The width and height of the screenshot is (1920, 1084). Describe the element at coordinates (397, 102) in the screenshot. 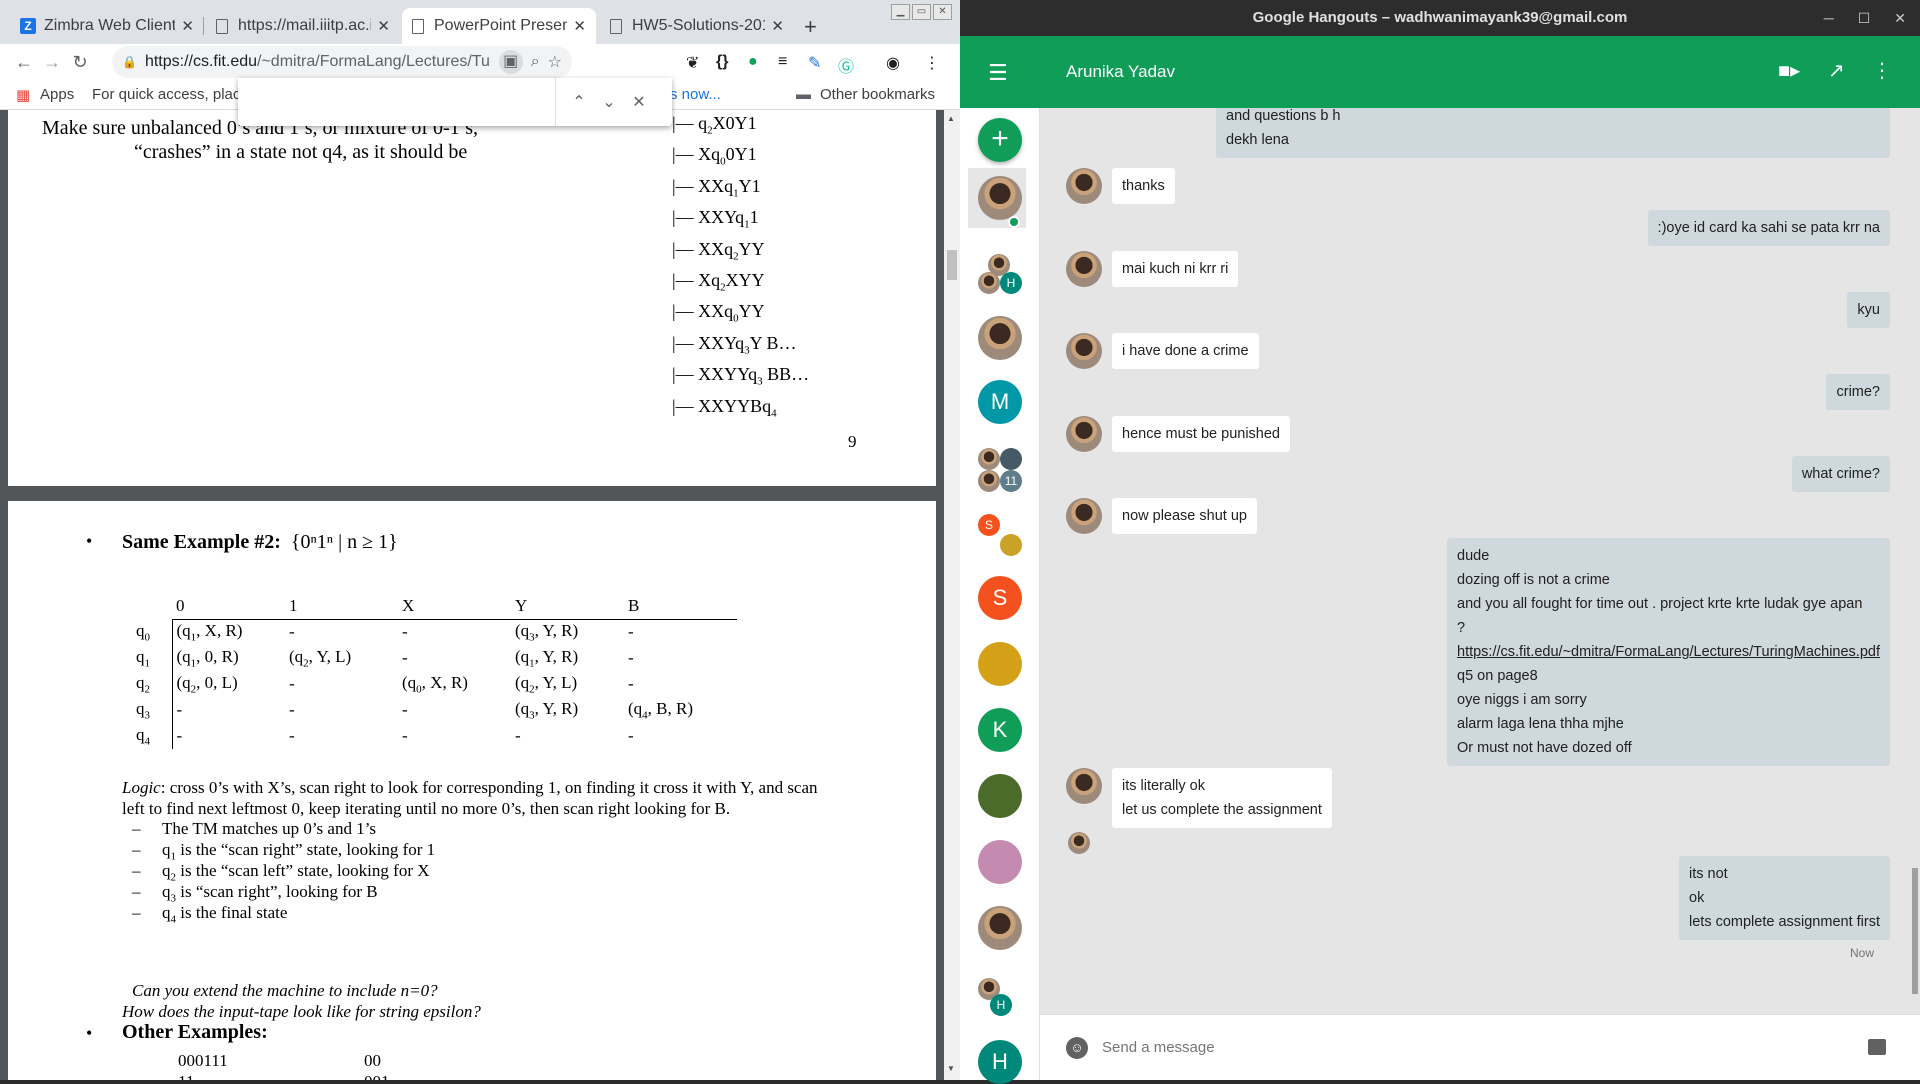

I see `find-input` at that location.